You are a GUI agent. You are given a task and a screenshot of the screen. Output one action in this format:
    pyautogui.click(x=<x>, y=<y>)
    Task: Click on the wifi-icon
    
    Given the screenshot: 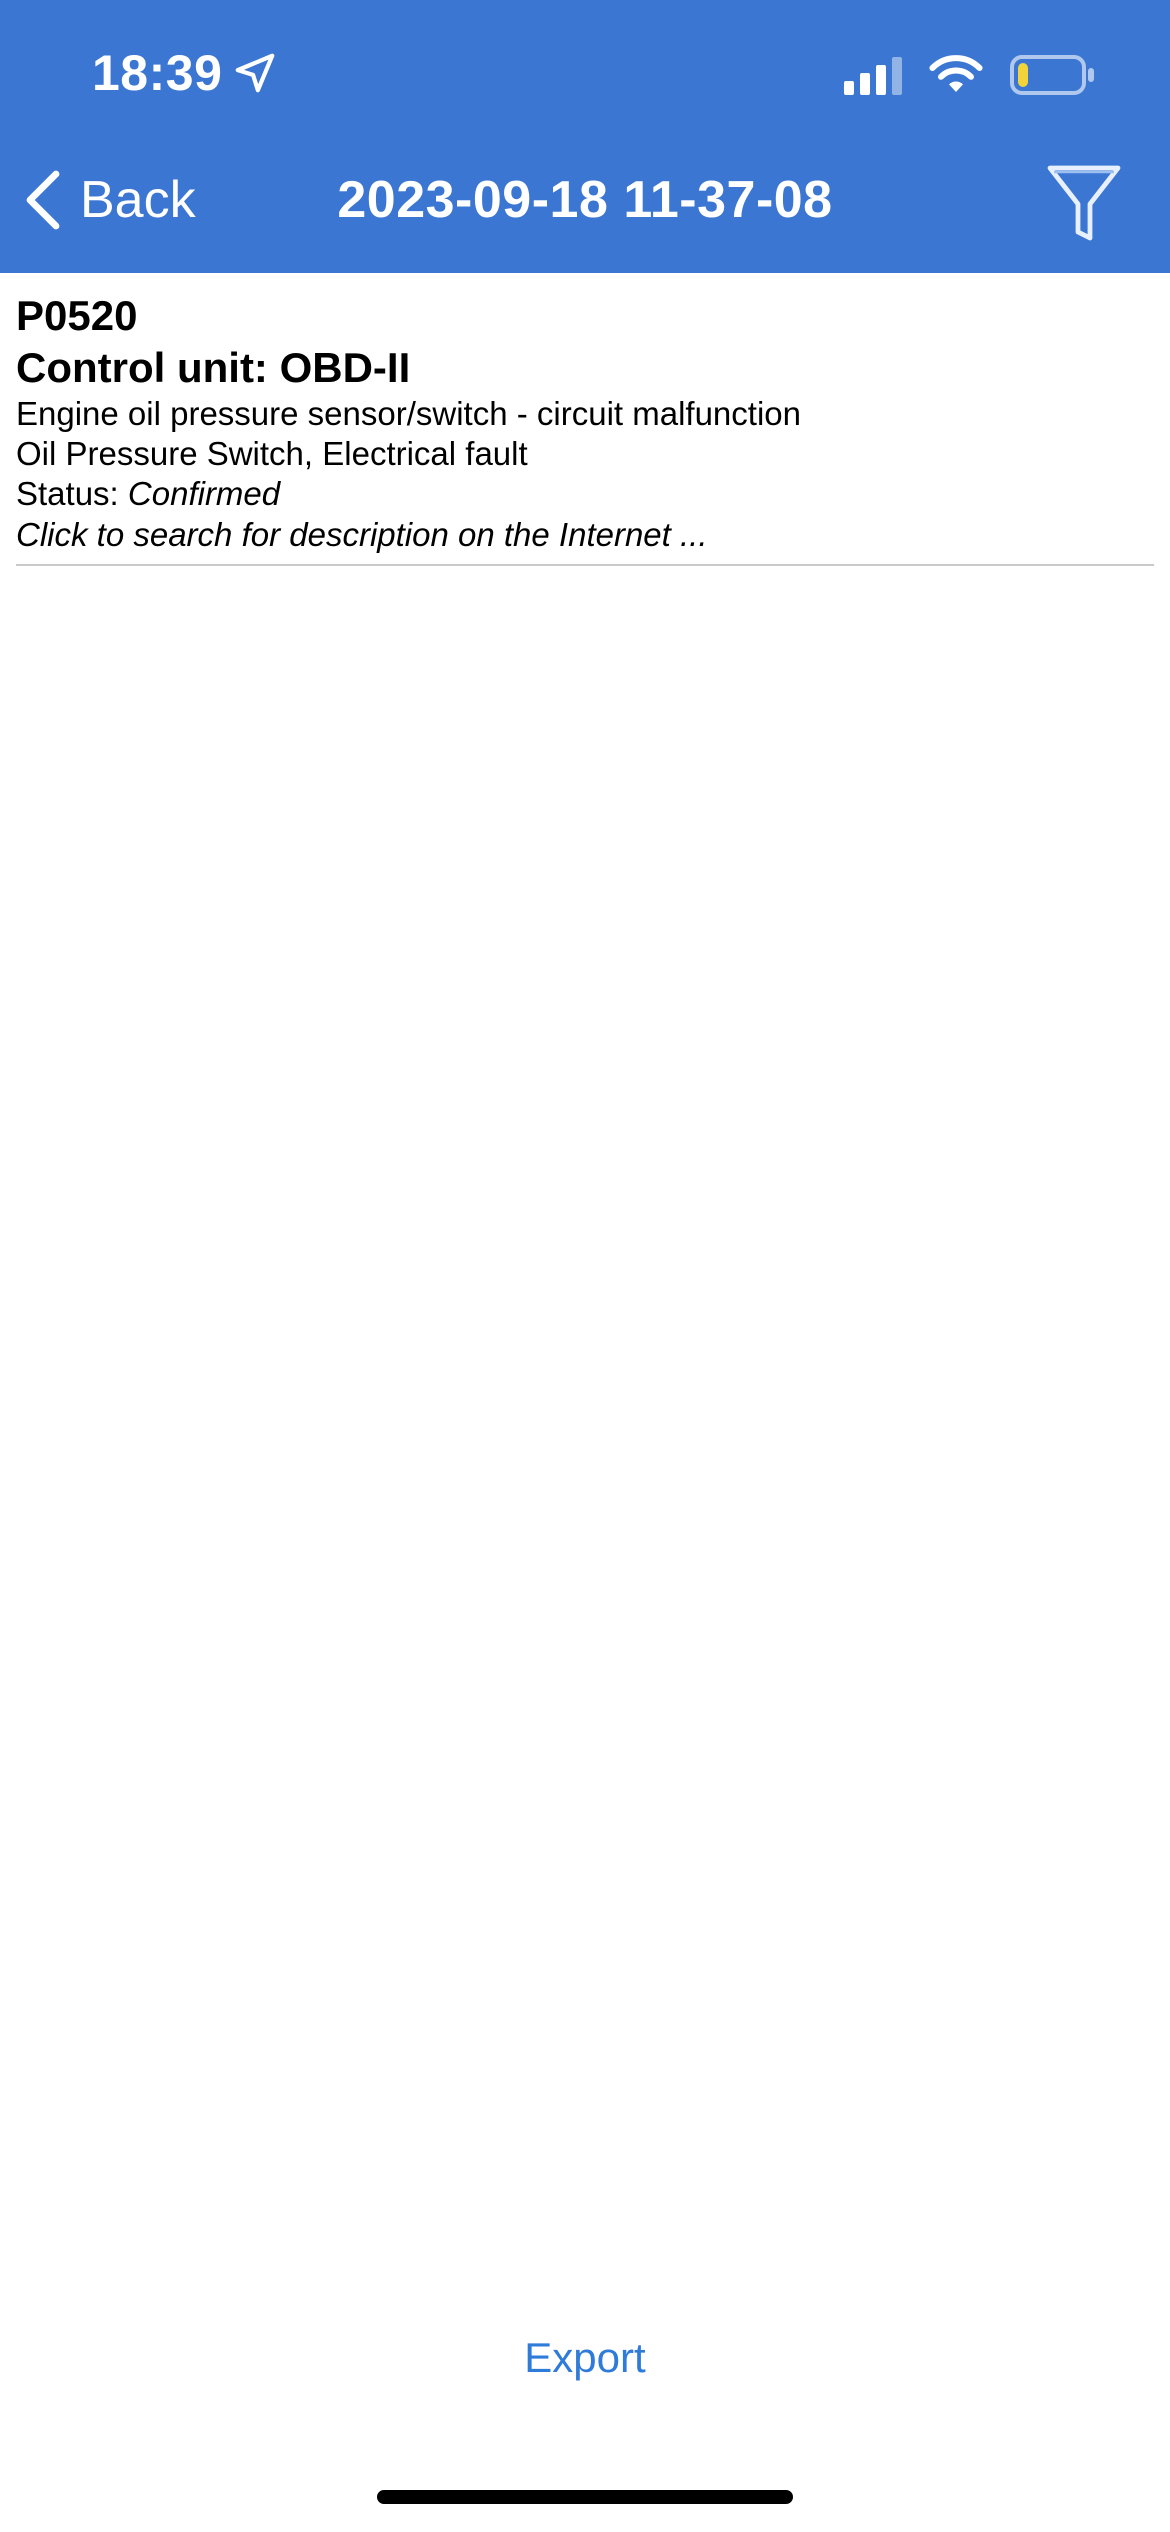 What is the action you would take?
    pyautogui.click(x=956, y=73)
    